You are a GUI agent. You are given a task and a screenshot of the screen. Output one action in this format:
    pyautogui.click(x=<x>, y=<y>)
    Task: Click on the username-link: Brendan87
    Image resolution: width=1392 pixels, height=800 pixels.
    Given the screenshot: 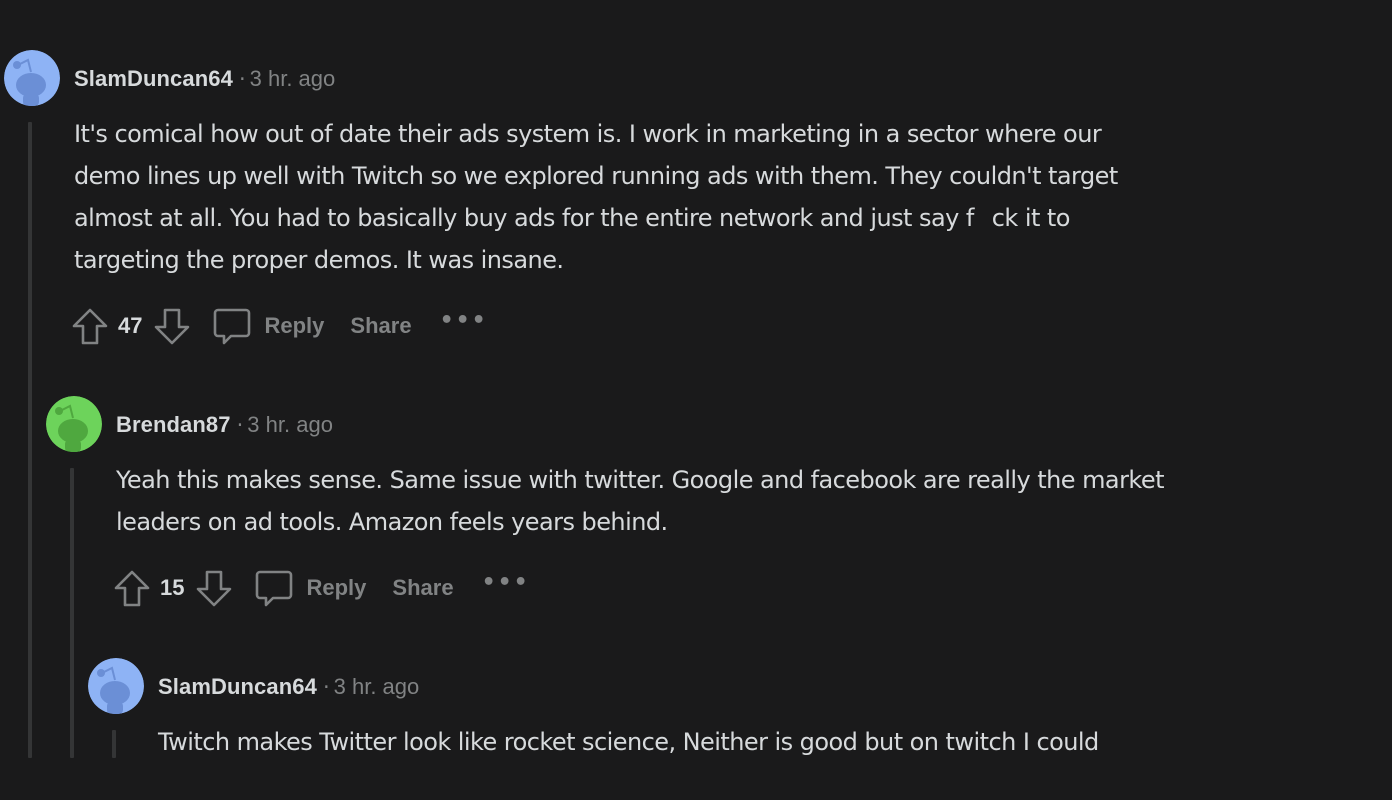 What is the action you would take?
    pyautogui.click(x=173, y=424)
    